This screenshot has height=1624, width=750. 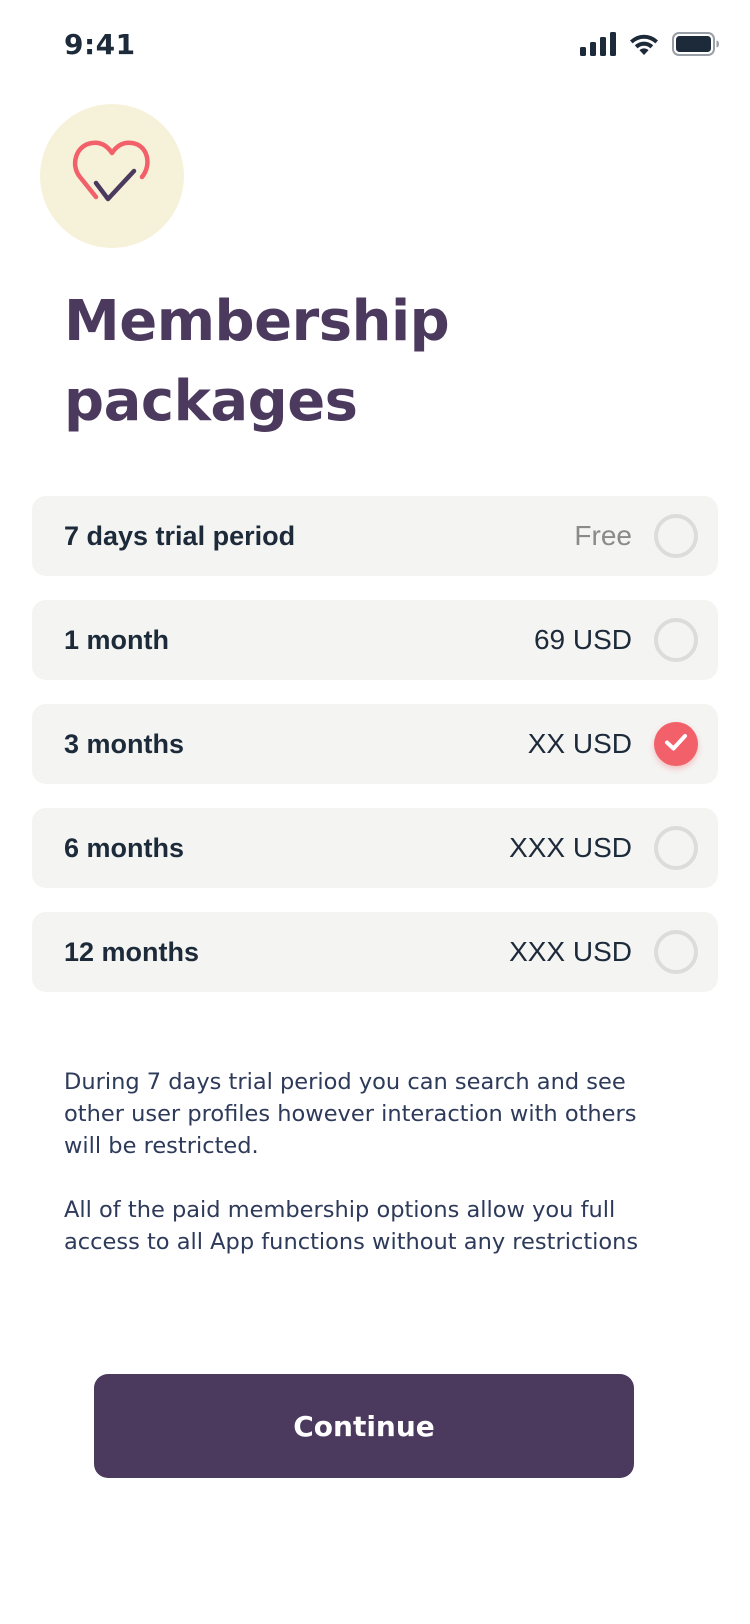 I want to click on heart-check-icon, so click(x=112, y=176).